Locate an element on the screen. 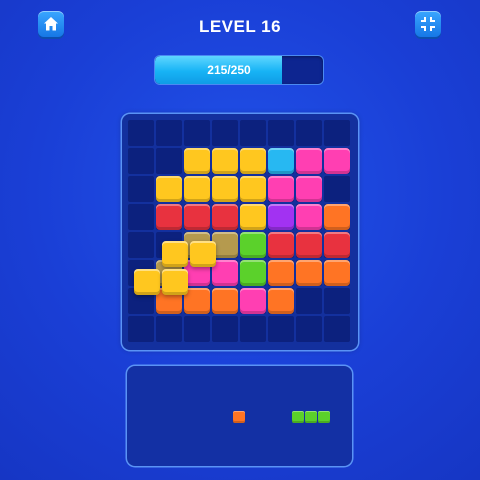 The width and height of the screenshot is (480, 480). level-progress-bar: 215/250 is located at coordinates (239, 70).